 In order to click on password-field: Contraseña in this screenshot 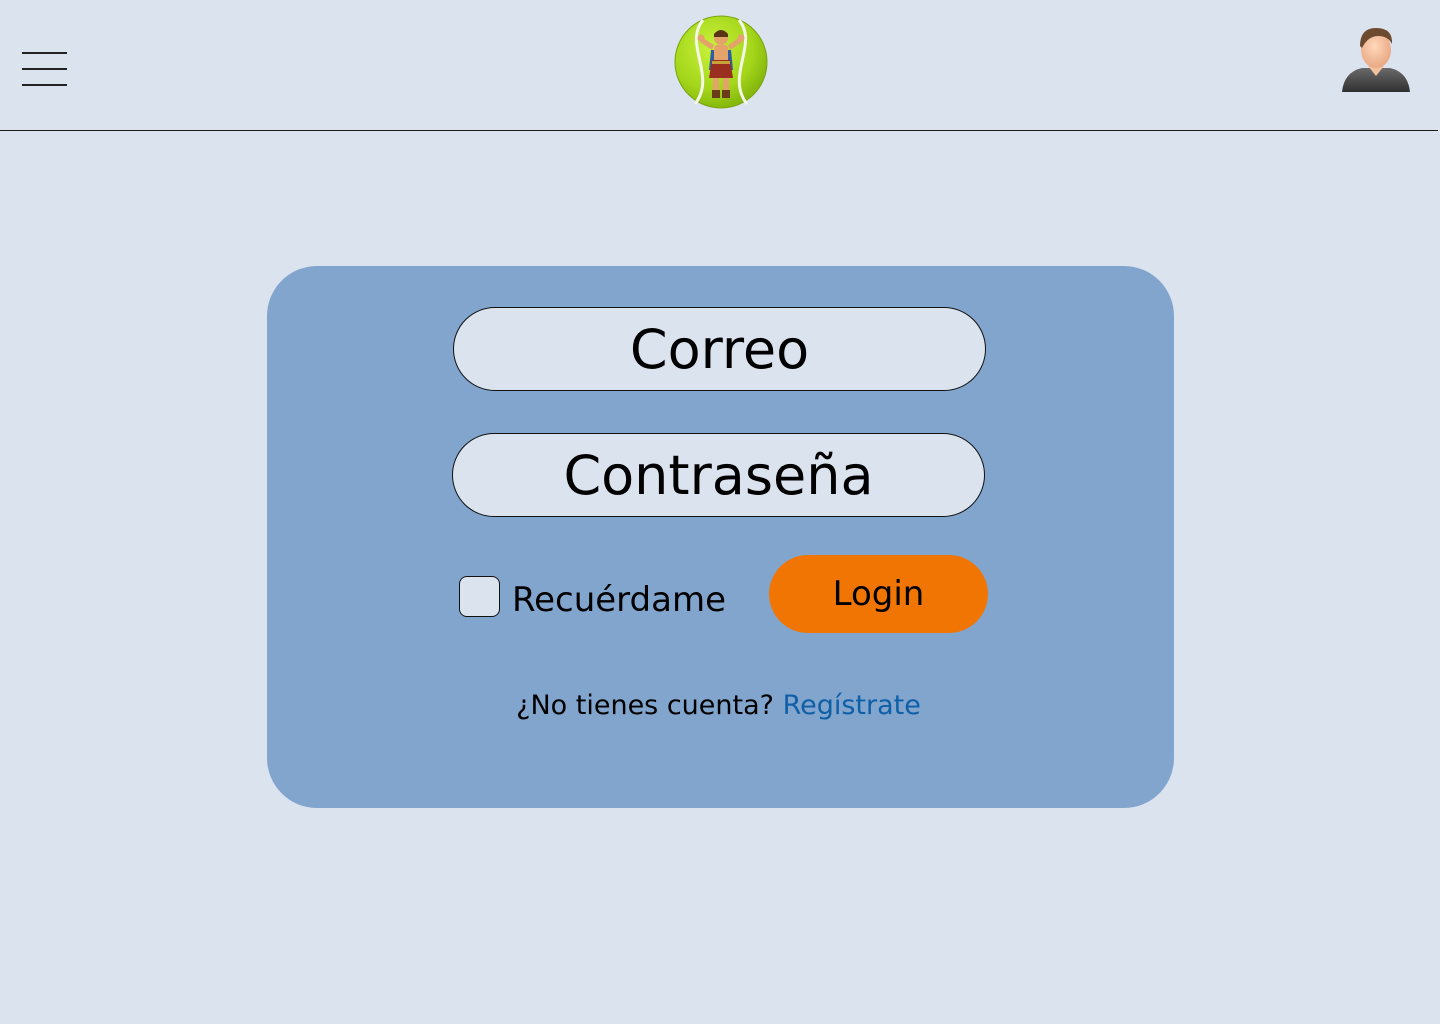, I will do `click(718, 475)`.